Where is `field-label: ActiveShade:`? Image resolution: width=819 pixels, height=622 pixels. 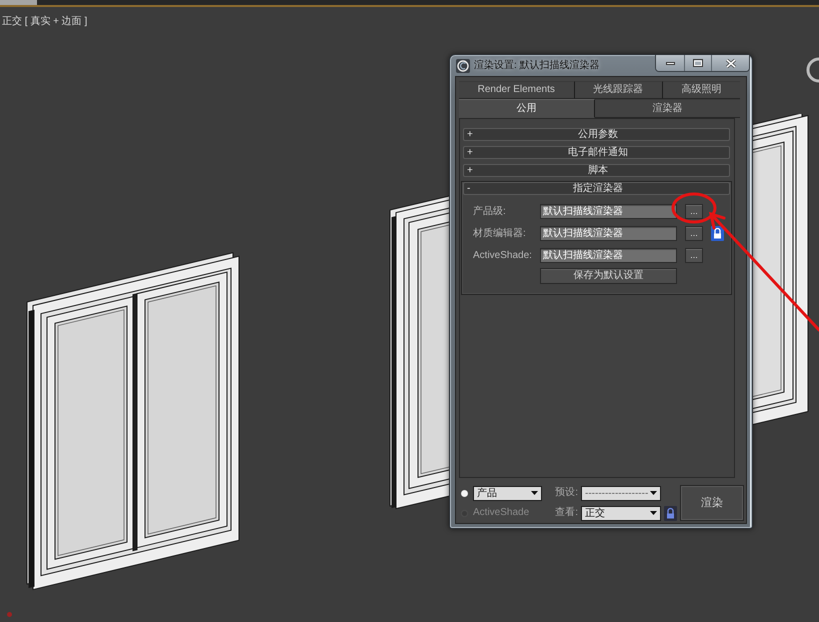
field-label: ActiveShade: is located at coordinates (502, 256).